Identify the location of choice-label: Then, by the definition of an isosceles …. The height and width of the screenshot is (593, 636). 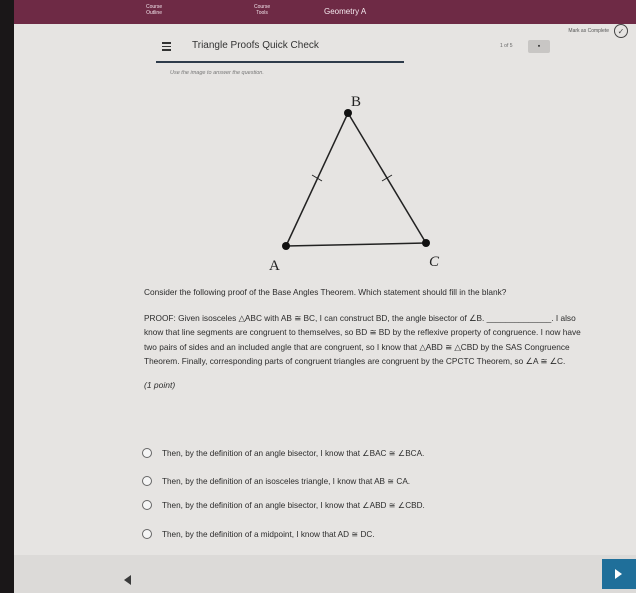
(286, 481).